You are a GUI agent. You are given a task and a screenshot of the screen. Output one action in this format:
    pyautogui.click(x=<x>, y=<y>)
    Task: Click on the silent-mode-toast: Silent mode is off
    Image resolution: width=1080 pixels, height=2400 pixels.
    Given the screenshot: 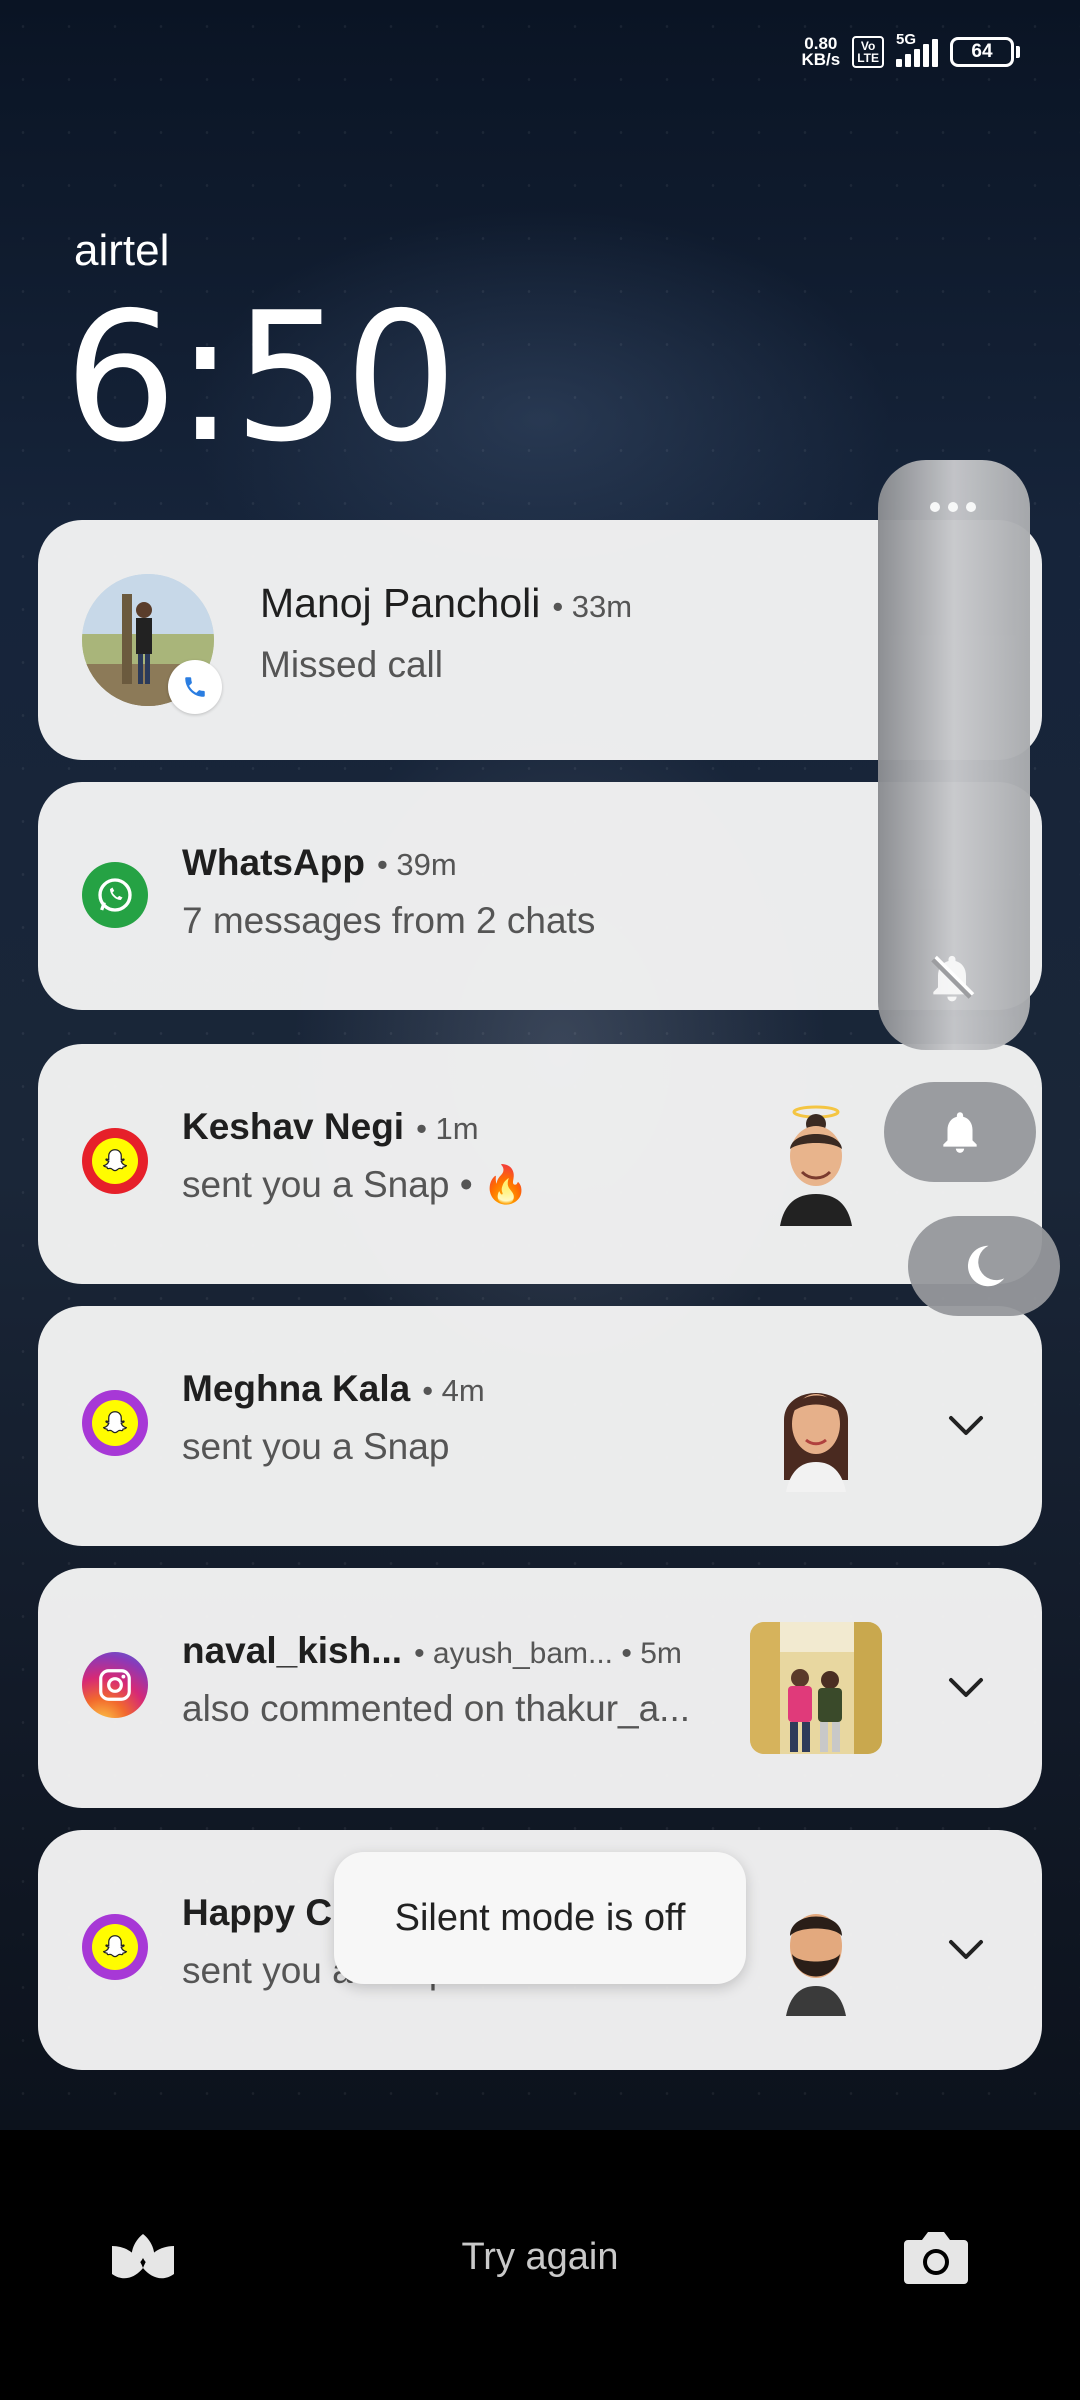 What is the action you would take?
    pyautogui.click(x=540, y=1918)
    